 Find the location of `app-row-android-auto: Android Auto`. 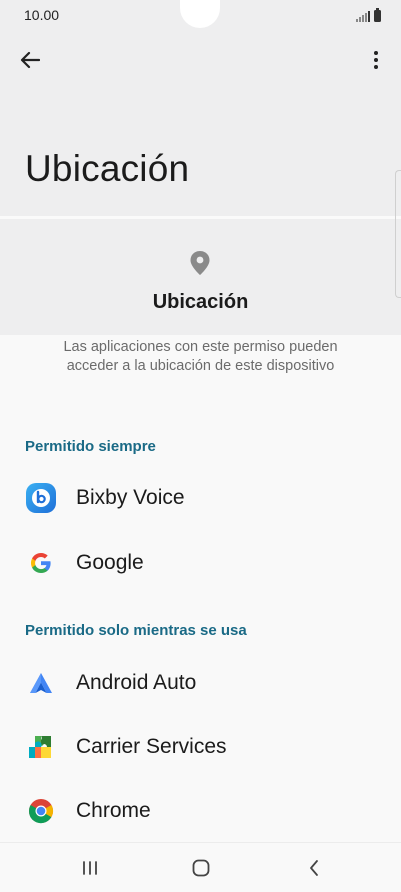

app-row-android-auto: Android Auto is located at coordinates (200, 683).